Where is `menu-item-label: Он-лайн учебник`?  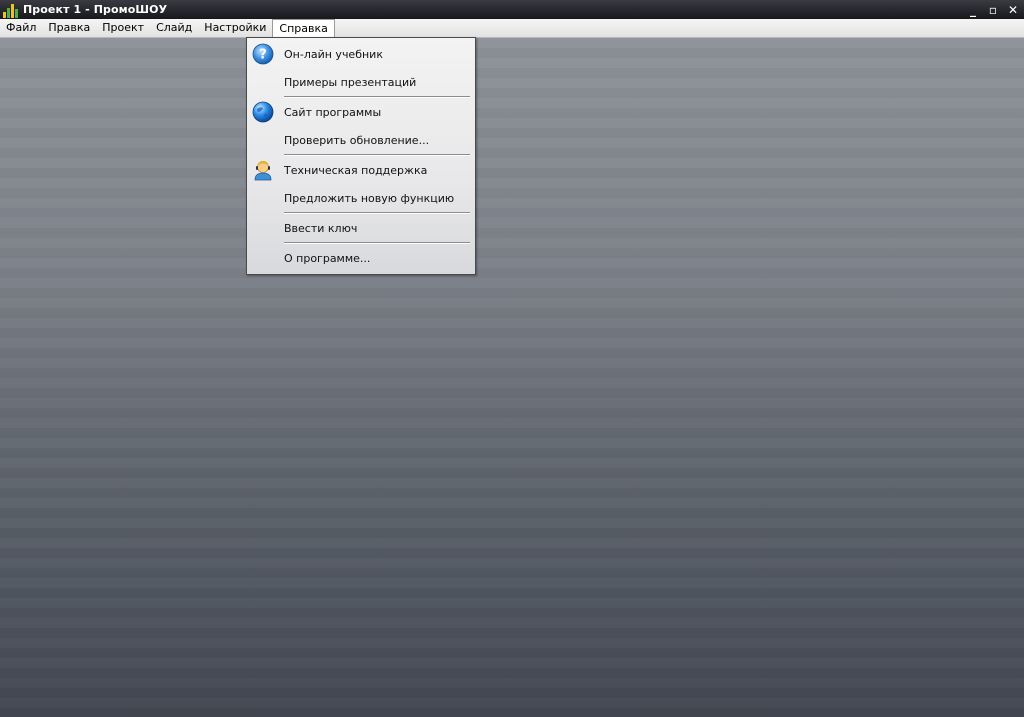 menu-item-label: Он-лайн учебник is located at coordinates (333, 54).